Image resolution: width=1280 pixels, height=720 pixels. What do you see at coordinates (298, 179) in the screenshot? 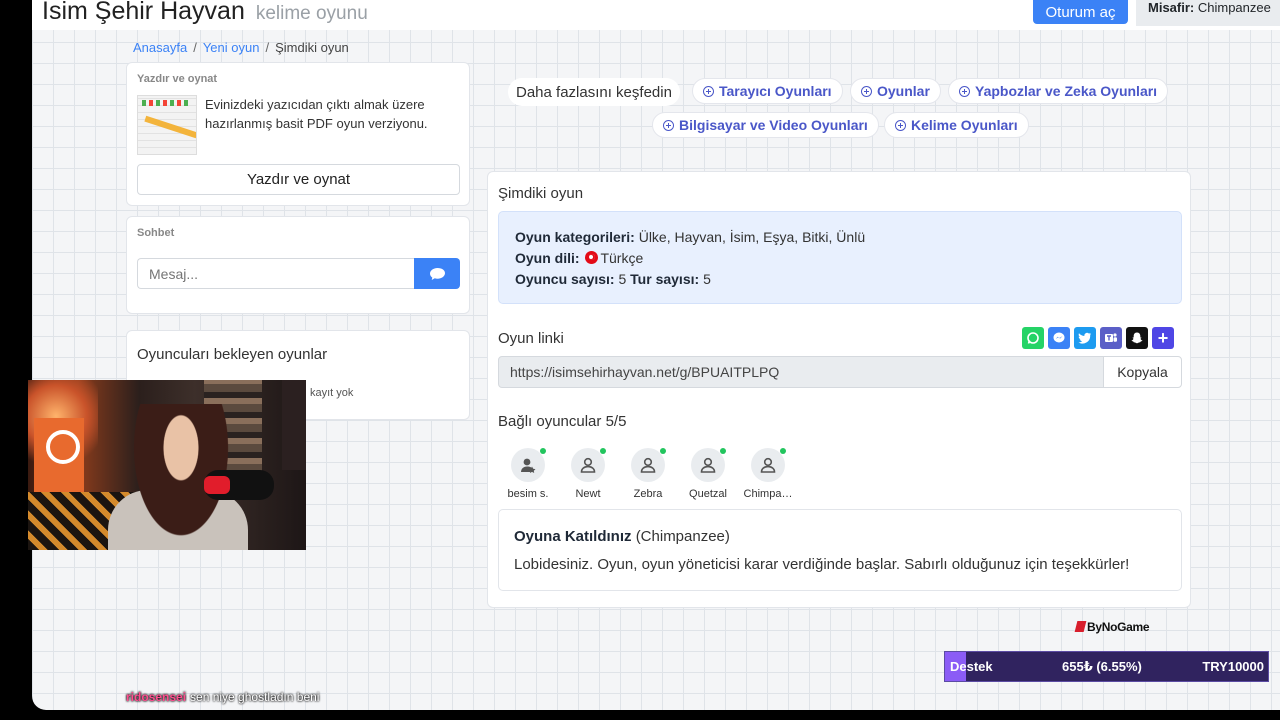
I see `print-and-play-button: Yazdır ve oynat` at bounding box center [298, 179].